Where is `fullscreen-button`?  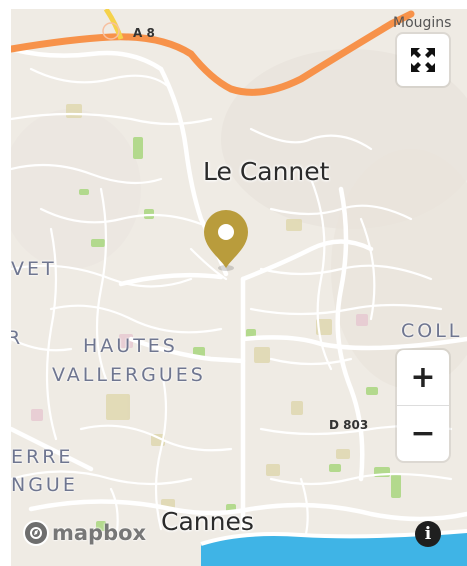 fullscreen-button is located at coordinates (423, 60).